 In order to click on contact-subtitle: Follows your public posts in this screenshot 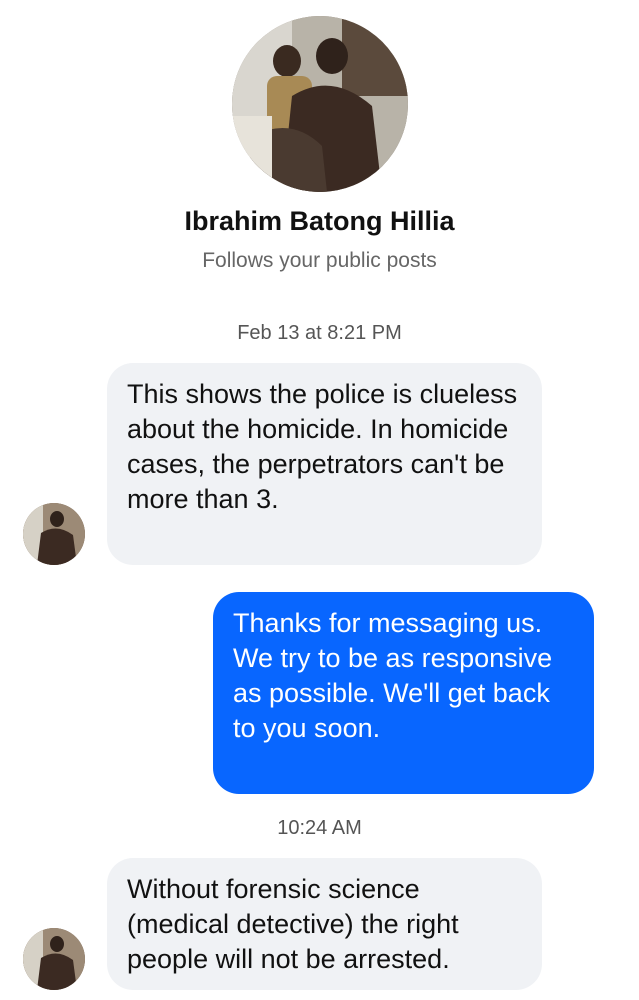, I will do `click(319, 260)`.